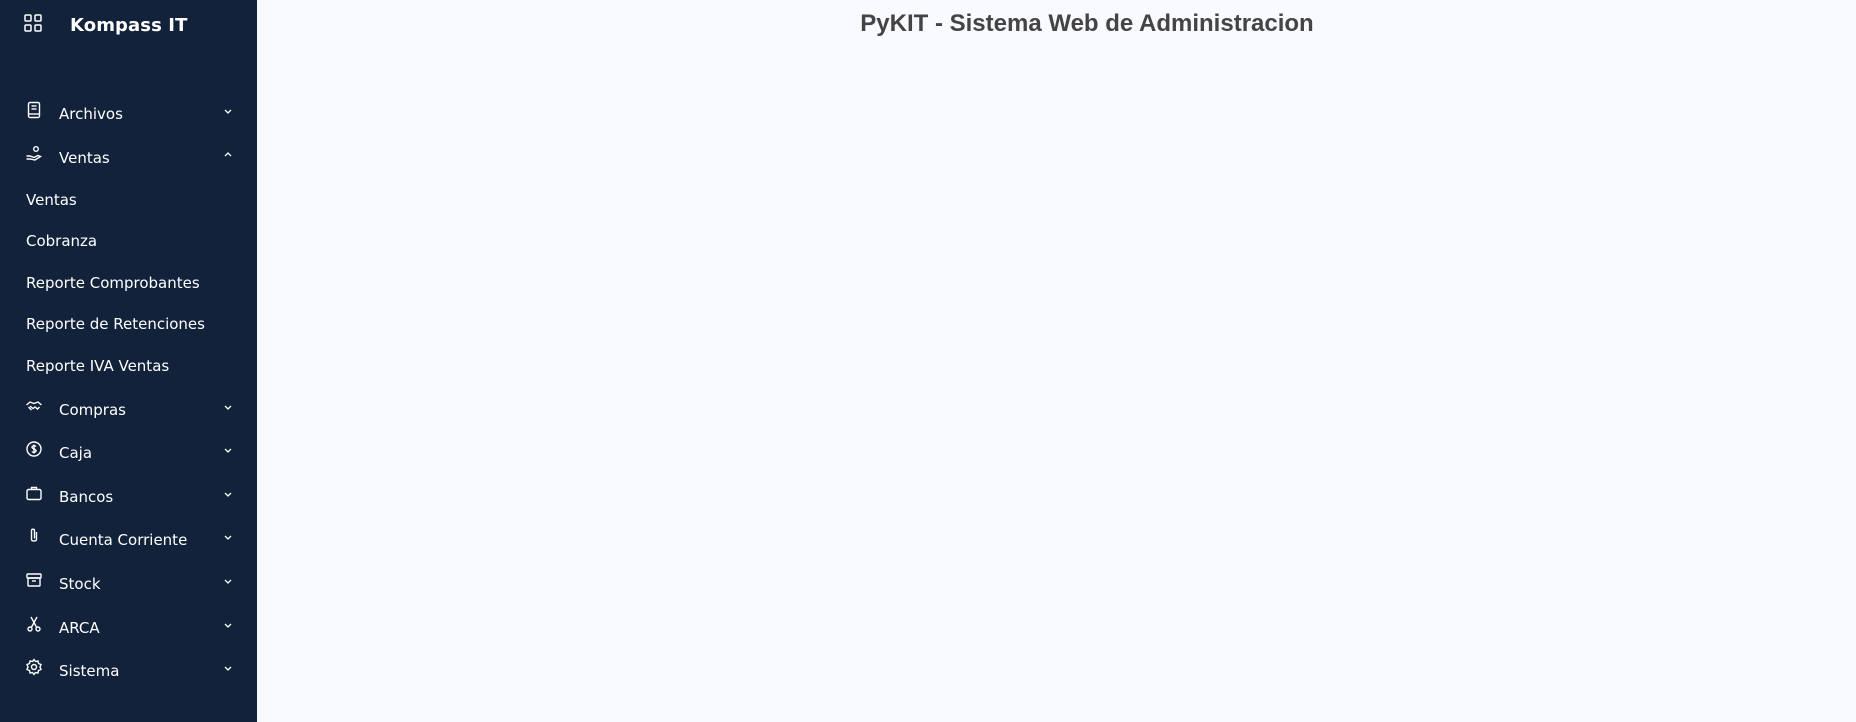  I want to click on sidebar-item-stock: Stock, so click(128, 585).